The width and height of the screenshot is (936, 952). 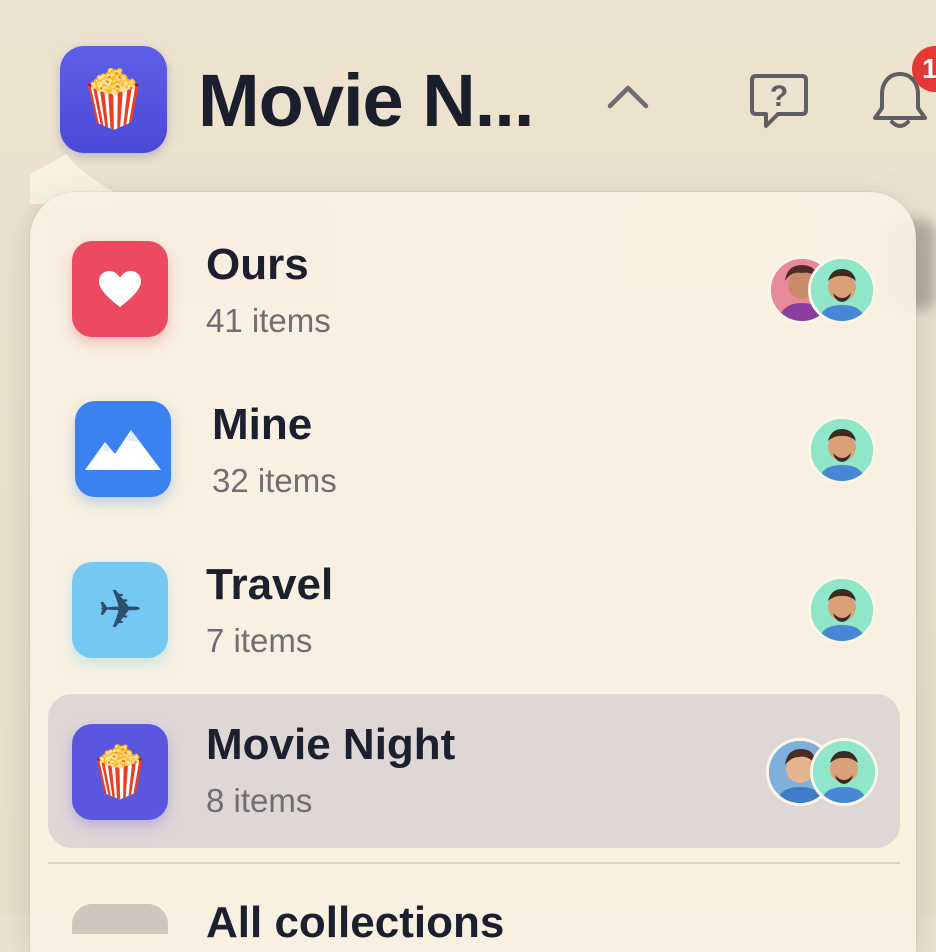 What do you see at coordinates (268, 320) in the screenshot?
I see `list-item-count: 41 items` at bounding box center [268, 320].